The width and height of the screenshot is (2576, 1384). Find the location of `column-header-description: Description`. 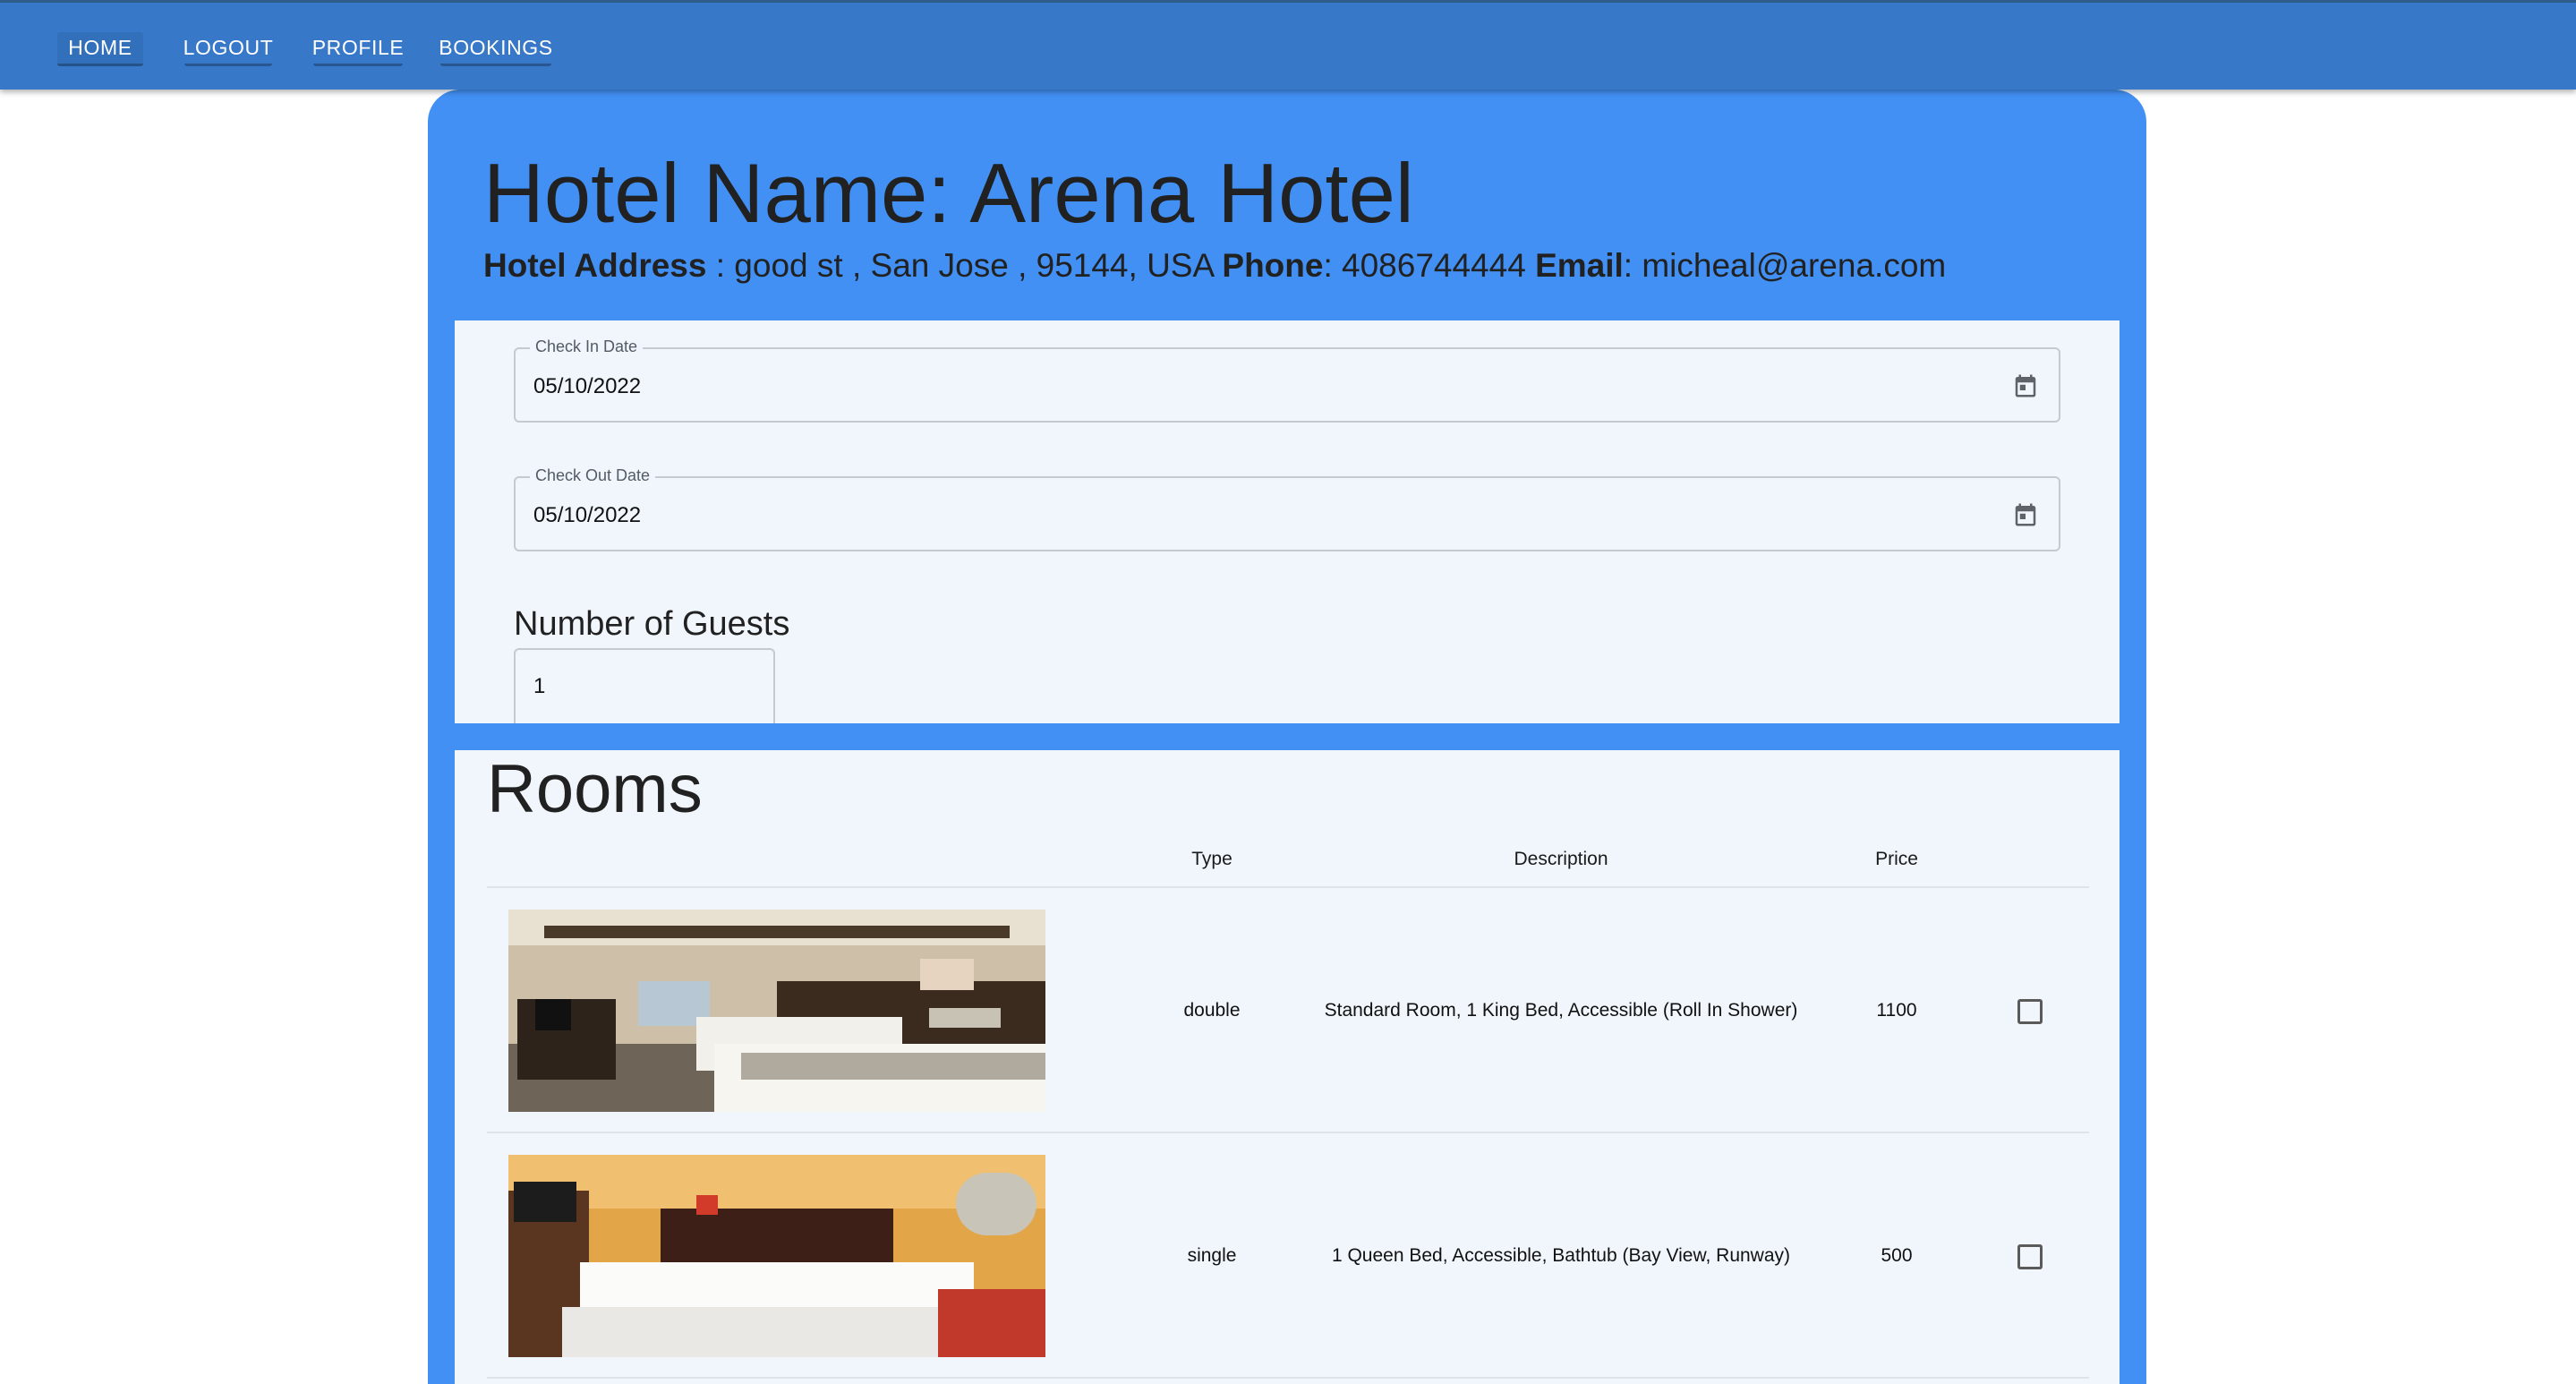

column-header-description: Description is located at coordinates (1561, 859).